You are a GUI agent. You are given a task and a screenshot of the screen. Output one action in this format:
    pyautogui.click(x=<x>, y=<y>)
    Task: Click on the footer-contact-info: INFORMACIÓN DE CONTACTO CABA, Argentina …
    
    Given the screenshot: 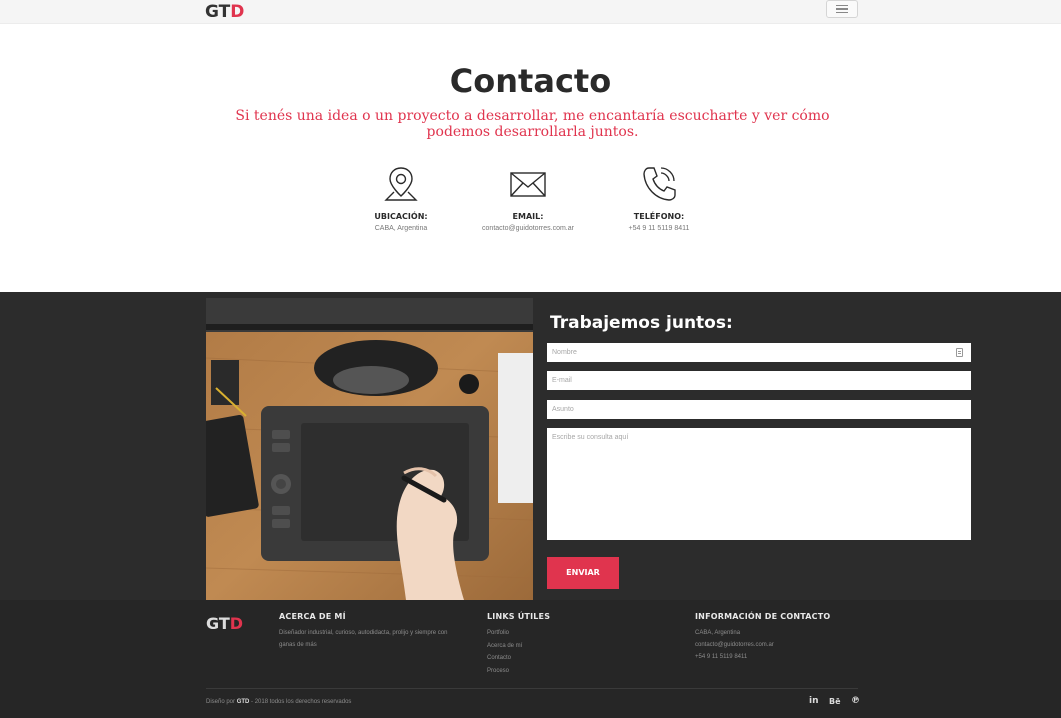 What is the action you would take?
    pyautogui.click(x=780, y=637)
    